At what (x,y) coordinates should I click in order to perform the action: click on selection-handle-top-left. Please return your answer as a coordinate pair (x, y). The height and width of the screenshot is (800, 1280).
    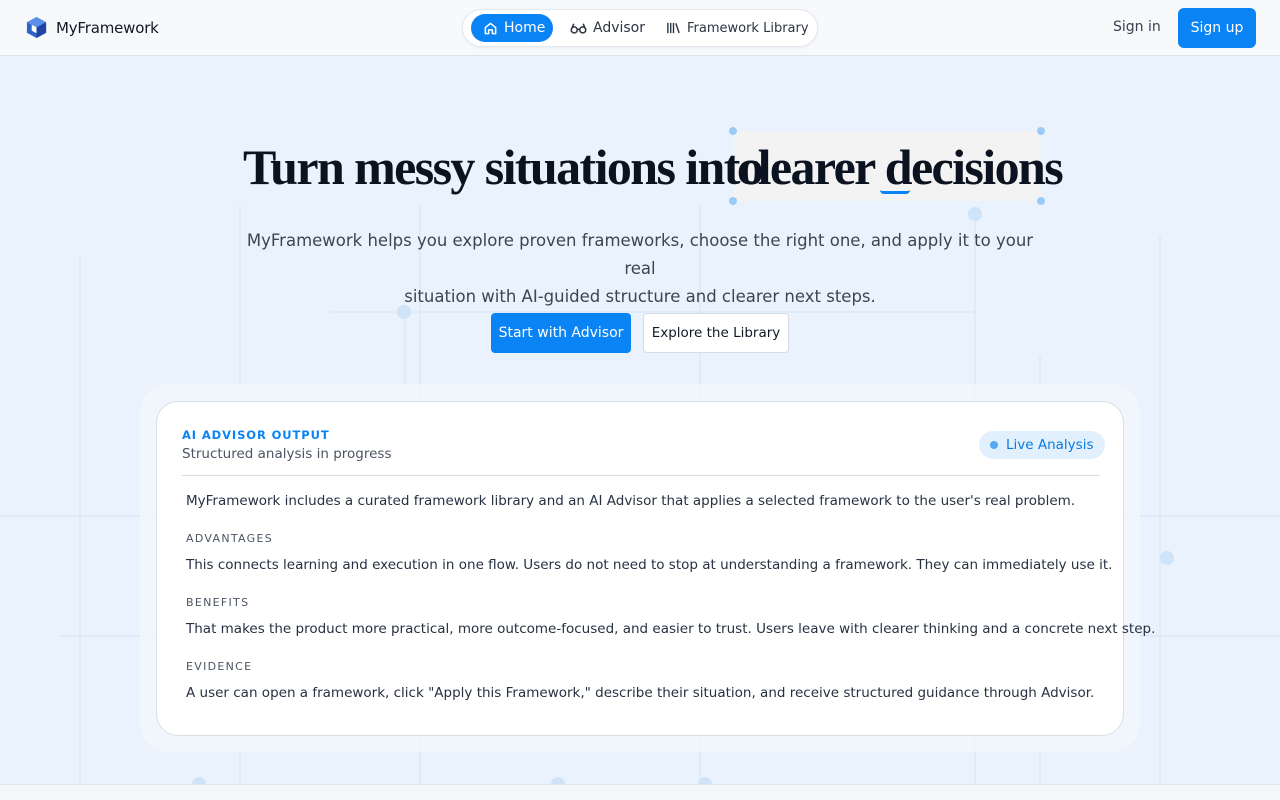
    Looking at the image, I should click on (733, 131).